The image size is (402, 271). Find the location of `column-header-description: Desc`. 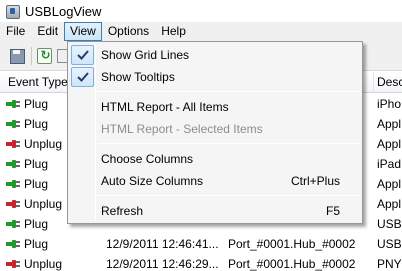

column-header-description: Desc is located at coordinates (388, 82).